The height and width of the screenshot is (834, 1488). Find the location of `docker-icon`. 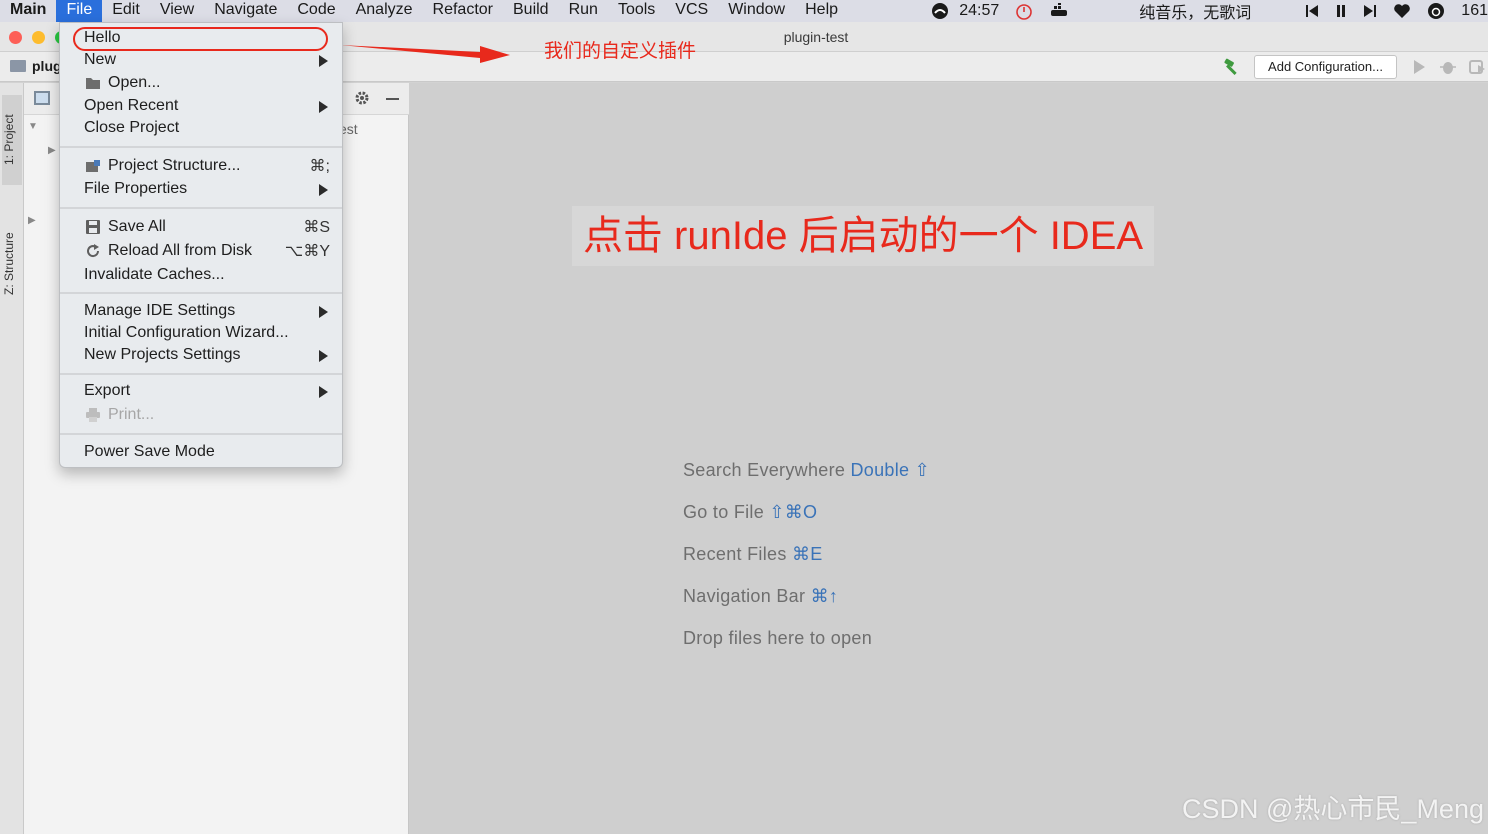

docker-icon is located at coordinates (1060, 11).